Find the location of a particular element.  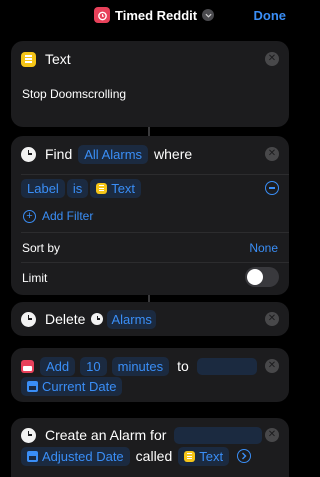

remove-filter-icon is located at coordinates (272, 188).